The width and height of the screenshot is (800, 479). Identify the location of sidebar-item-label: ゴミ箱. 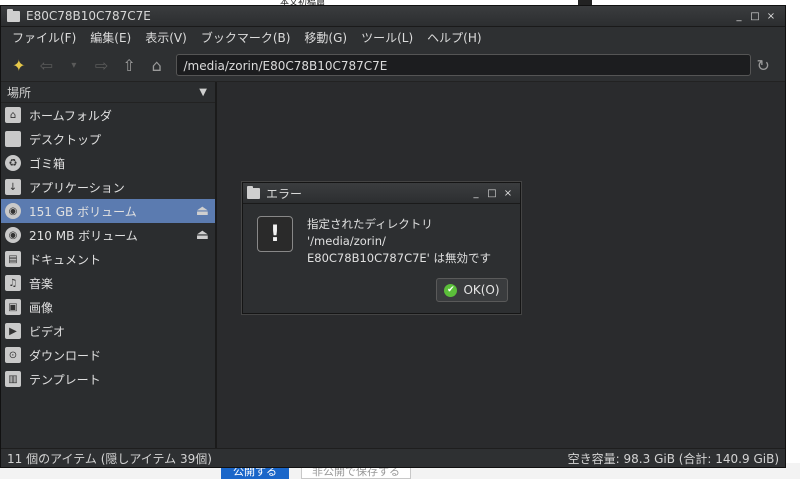
(47, 163).